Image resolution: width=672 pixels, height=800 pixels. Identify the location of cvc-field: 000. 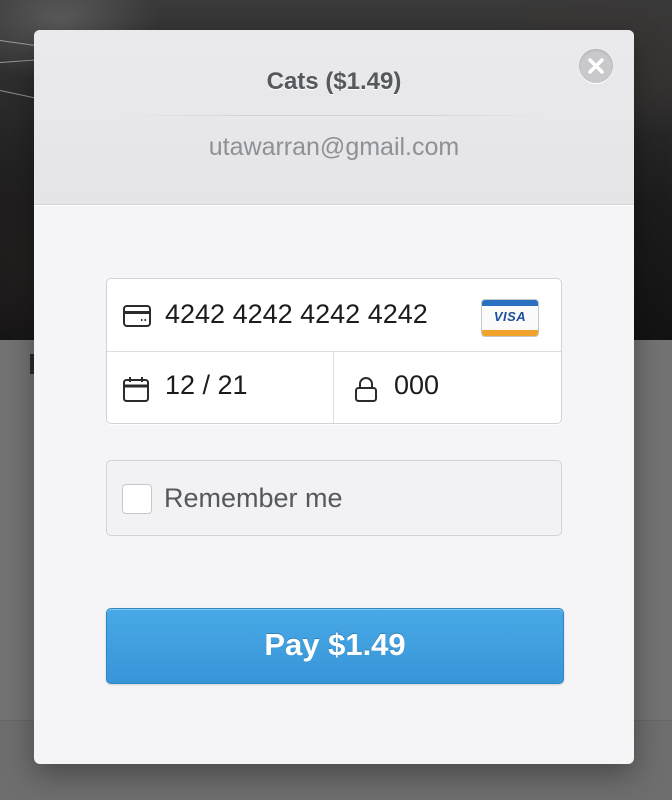
(447, 387).